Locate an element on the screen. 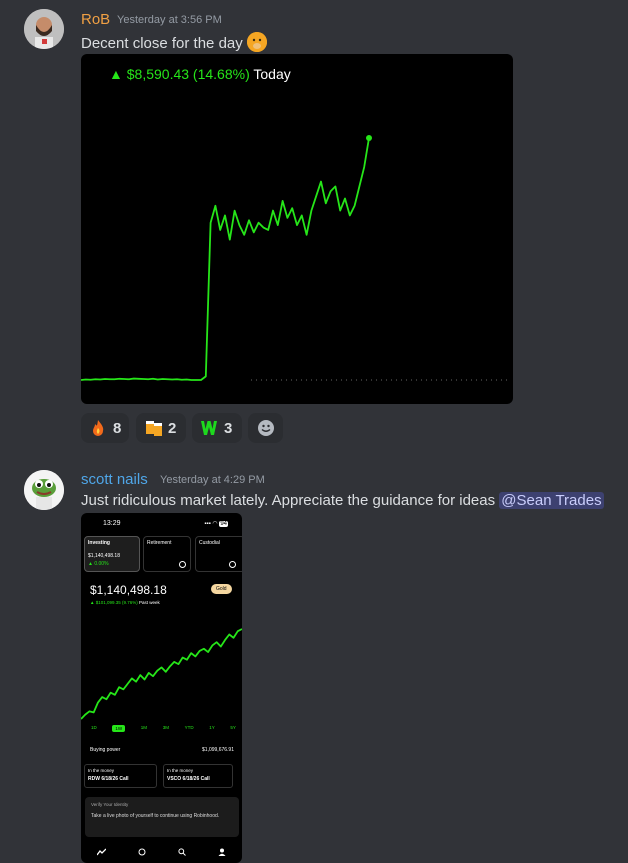 Image resolution: width=628 pixels, height=863 pixels. range-selector: 1D 1W 1M 3M YTD 1Y 5Y is located at coordinates (163, 728).